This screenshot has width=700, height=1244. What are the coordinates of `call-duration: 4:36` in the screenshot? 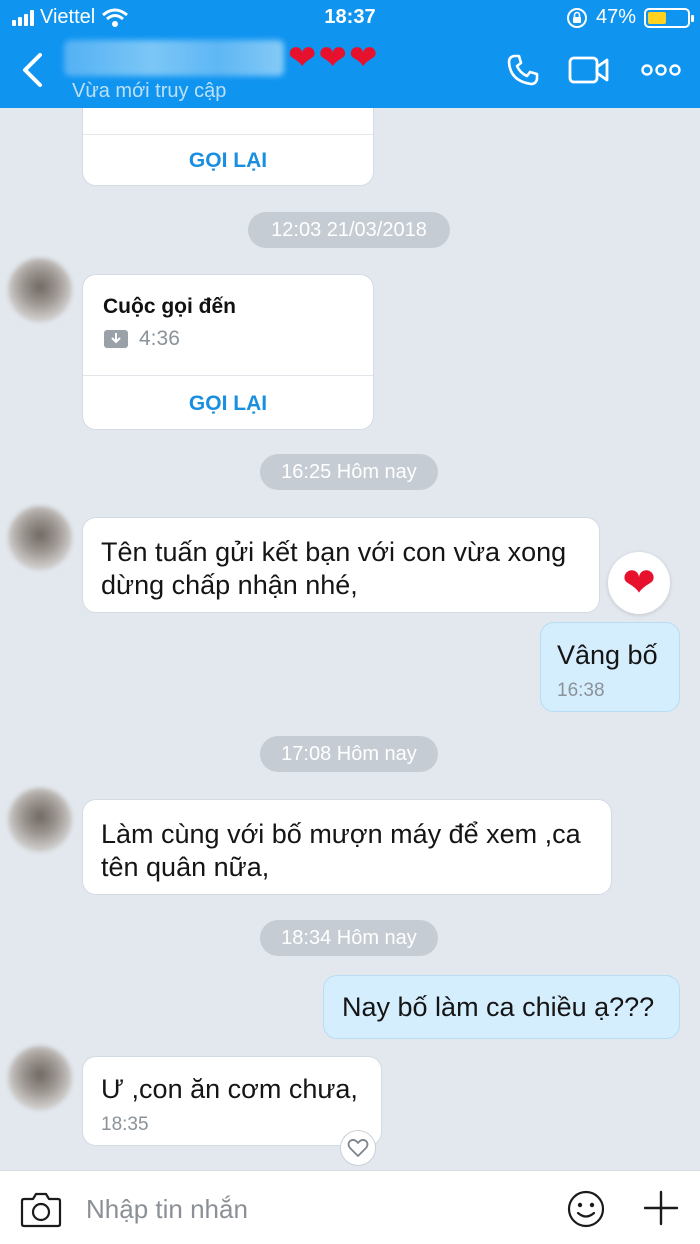 It's located at (159, 338).